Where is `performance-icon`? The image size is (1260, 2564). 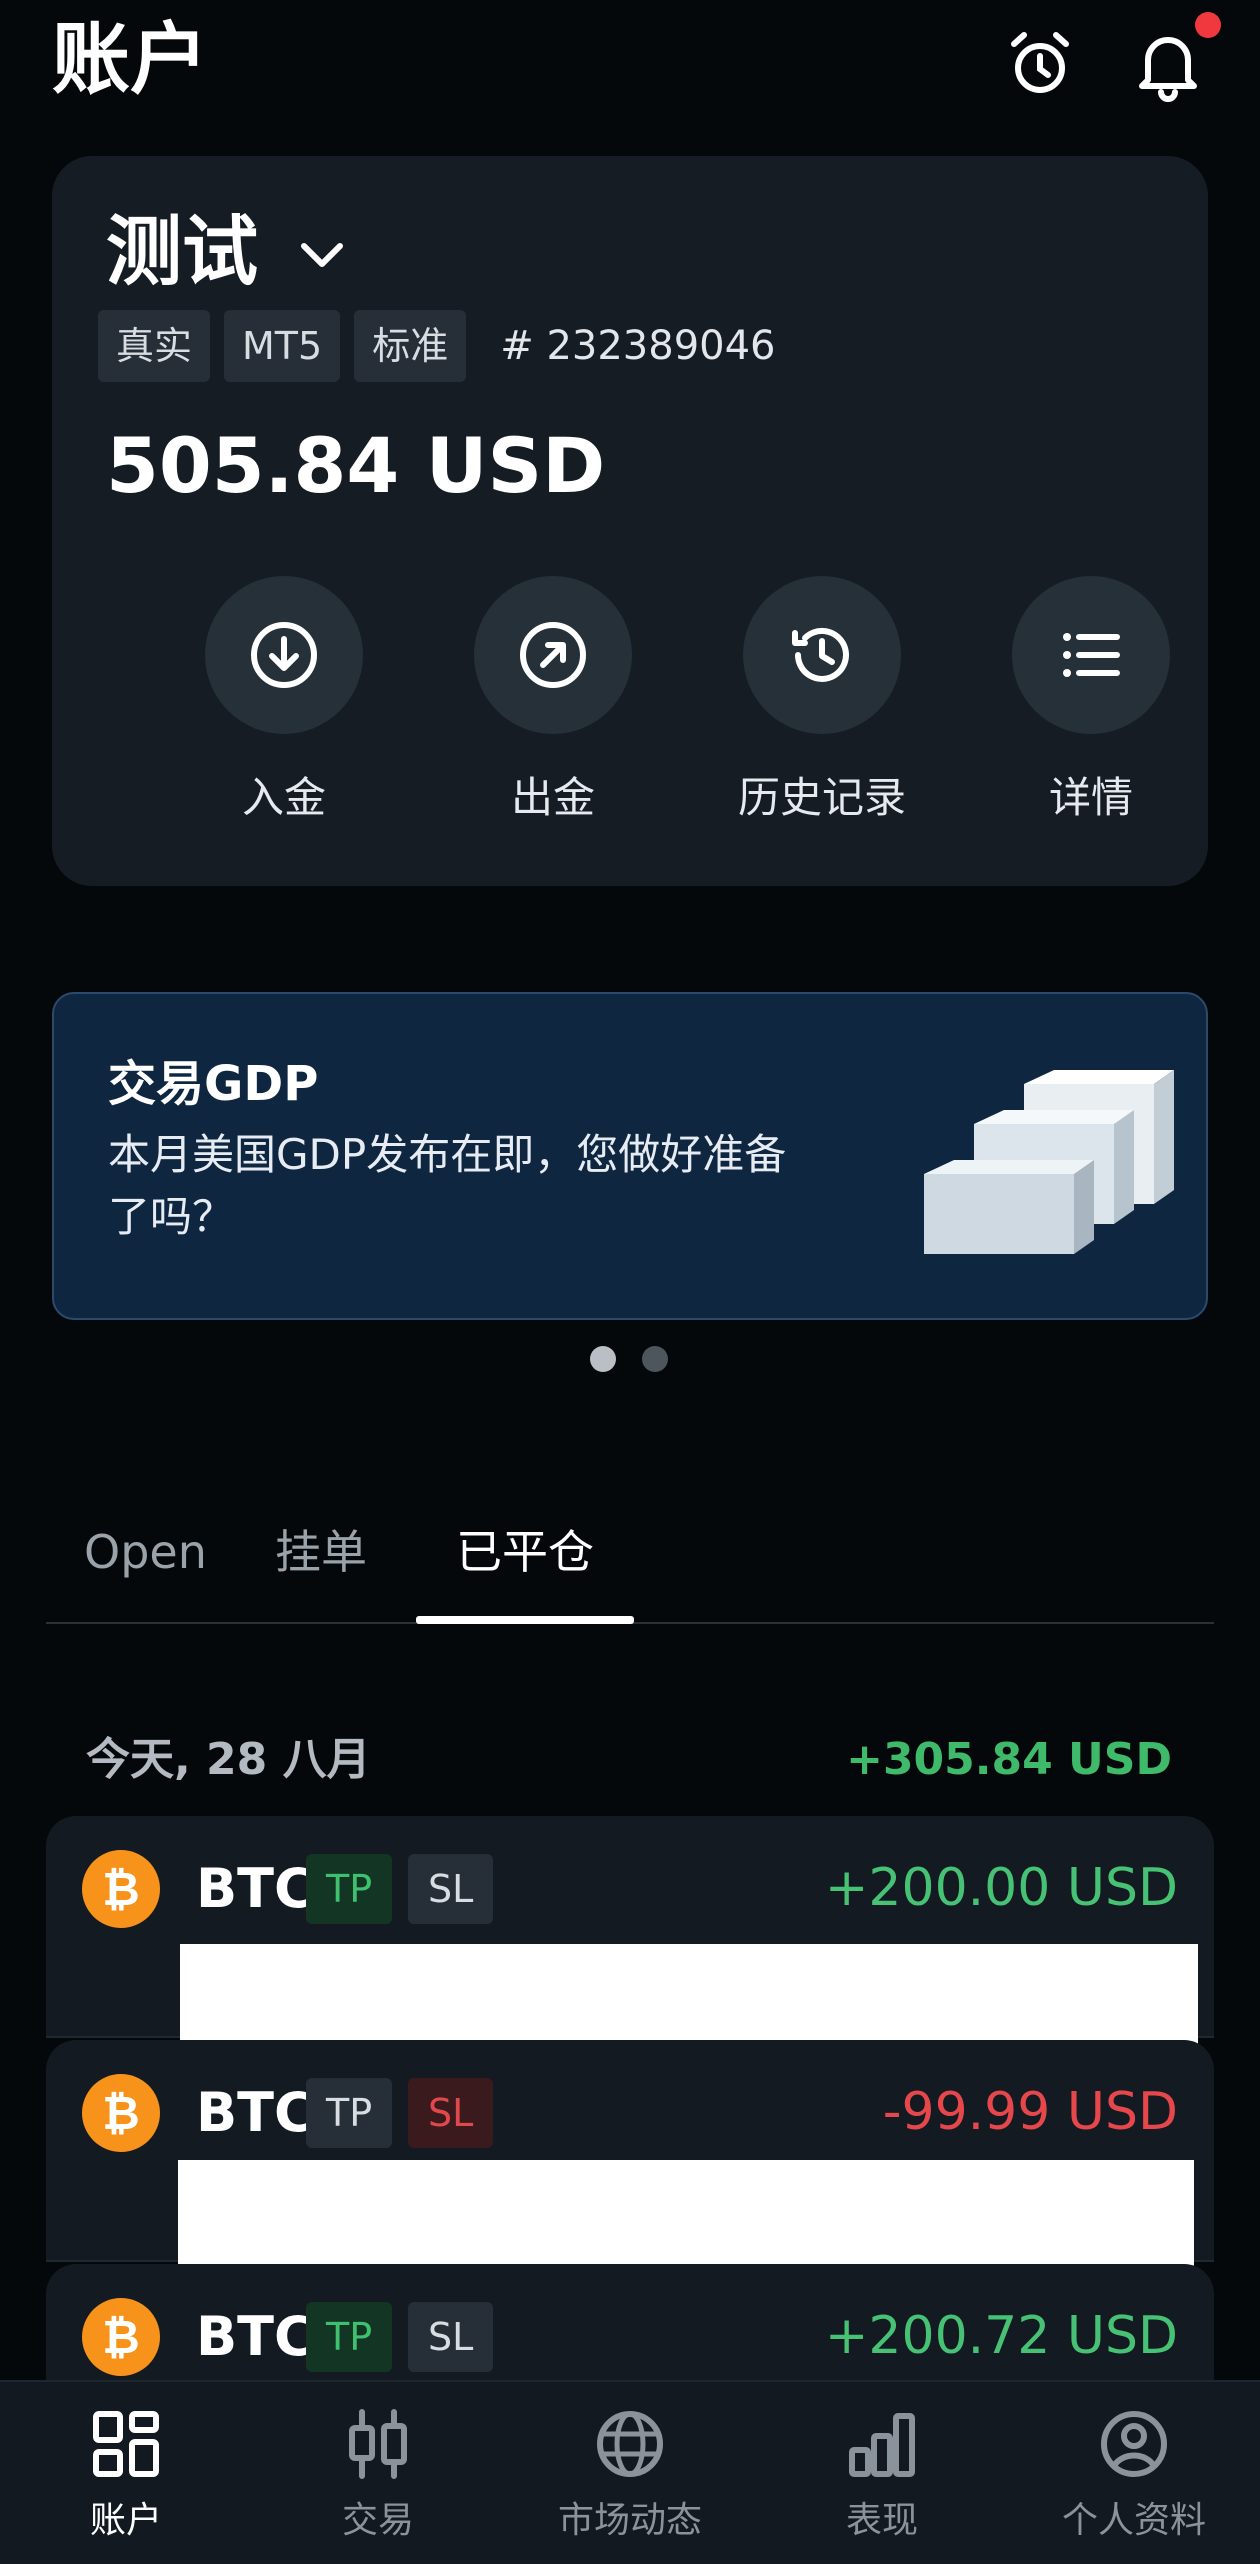
performance-icon is located at coordinates (882, 2445).